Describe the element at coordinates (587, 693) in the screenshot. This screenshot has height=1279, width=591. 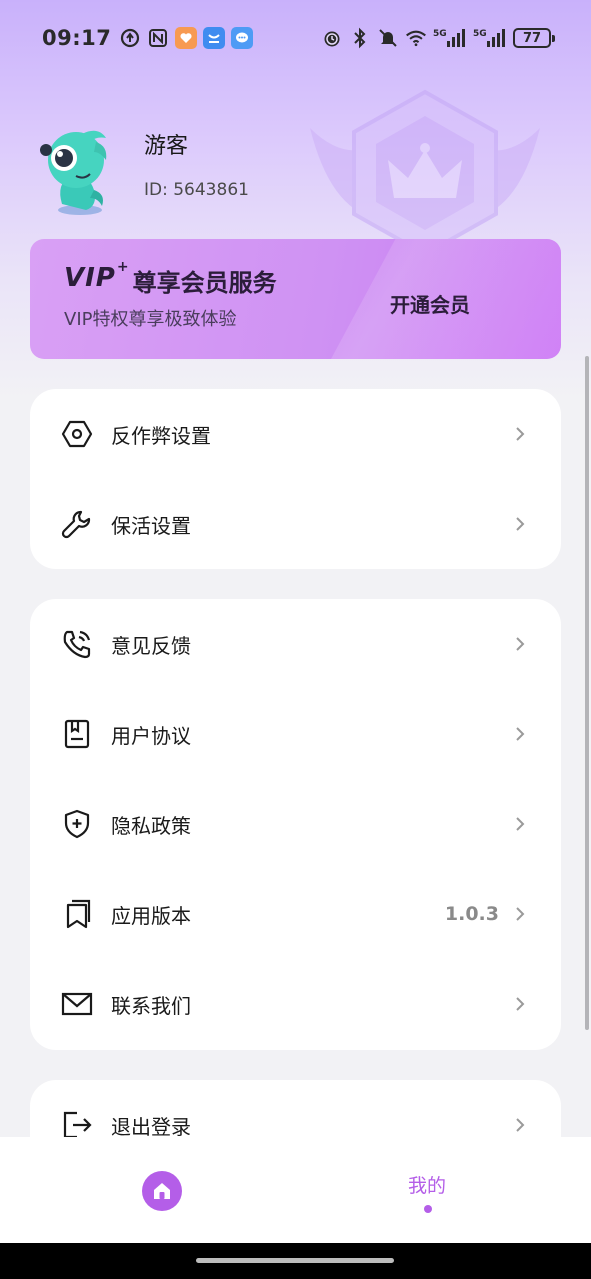
I see `scrollbar` at that location.